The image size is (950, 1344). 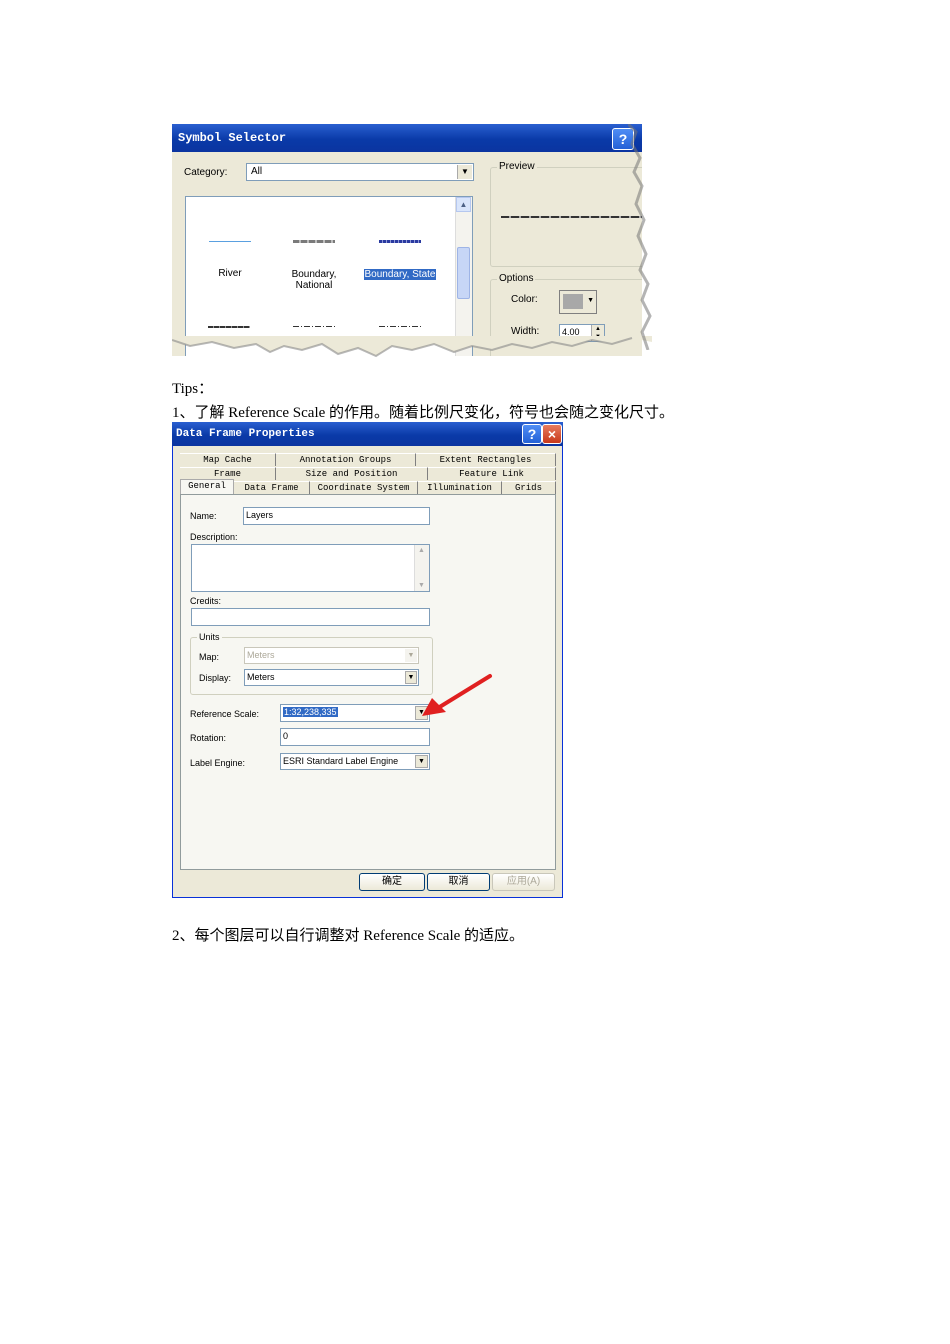 I want to click on symbol-list-scrollbar: ▲, so click(x=463, y=276).